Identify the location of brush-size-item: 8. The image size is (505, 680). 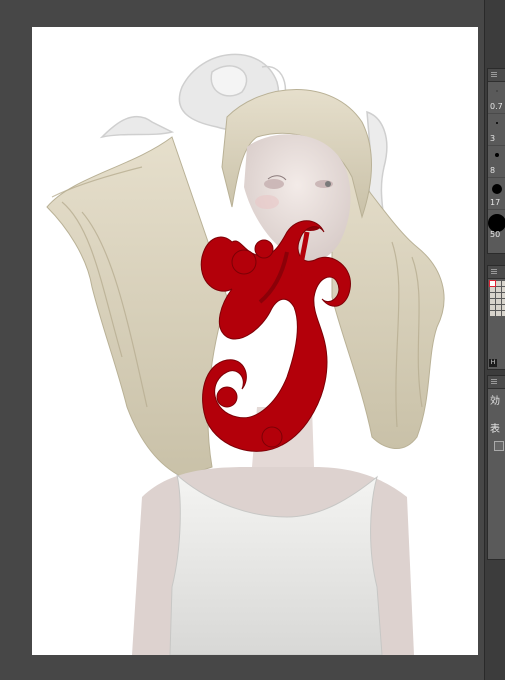
(496, 162).